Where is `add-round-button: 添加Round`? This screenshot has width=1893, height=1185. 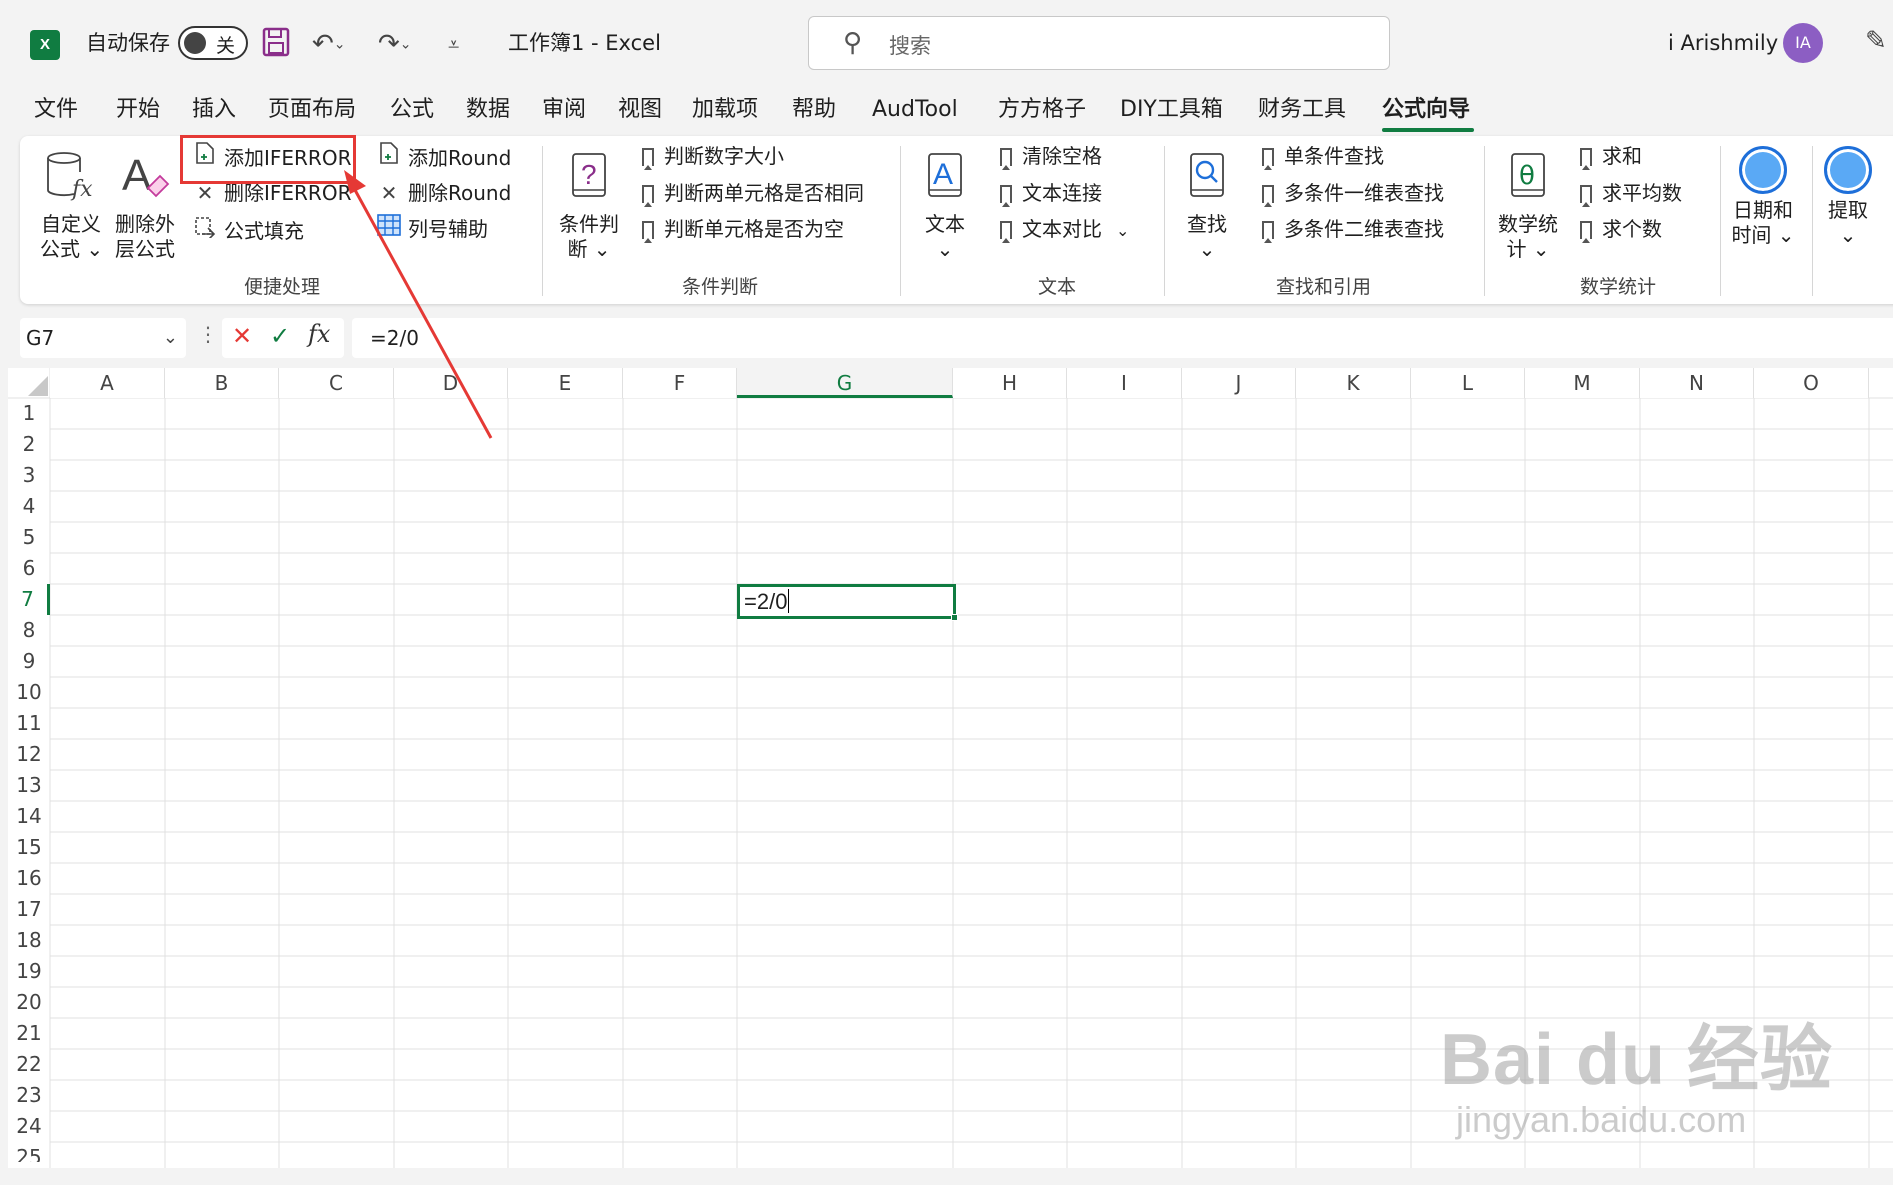 add-round-button: 添加Round is located at coordinates (443, 157).